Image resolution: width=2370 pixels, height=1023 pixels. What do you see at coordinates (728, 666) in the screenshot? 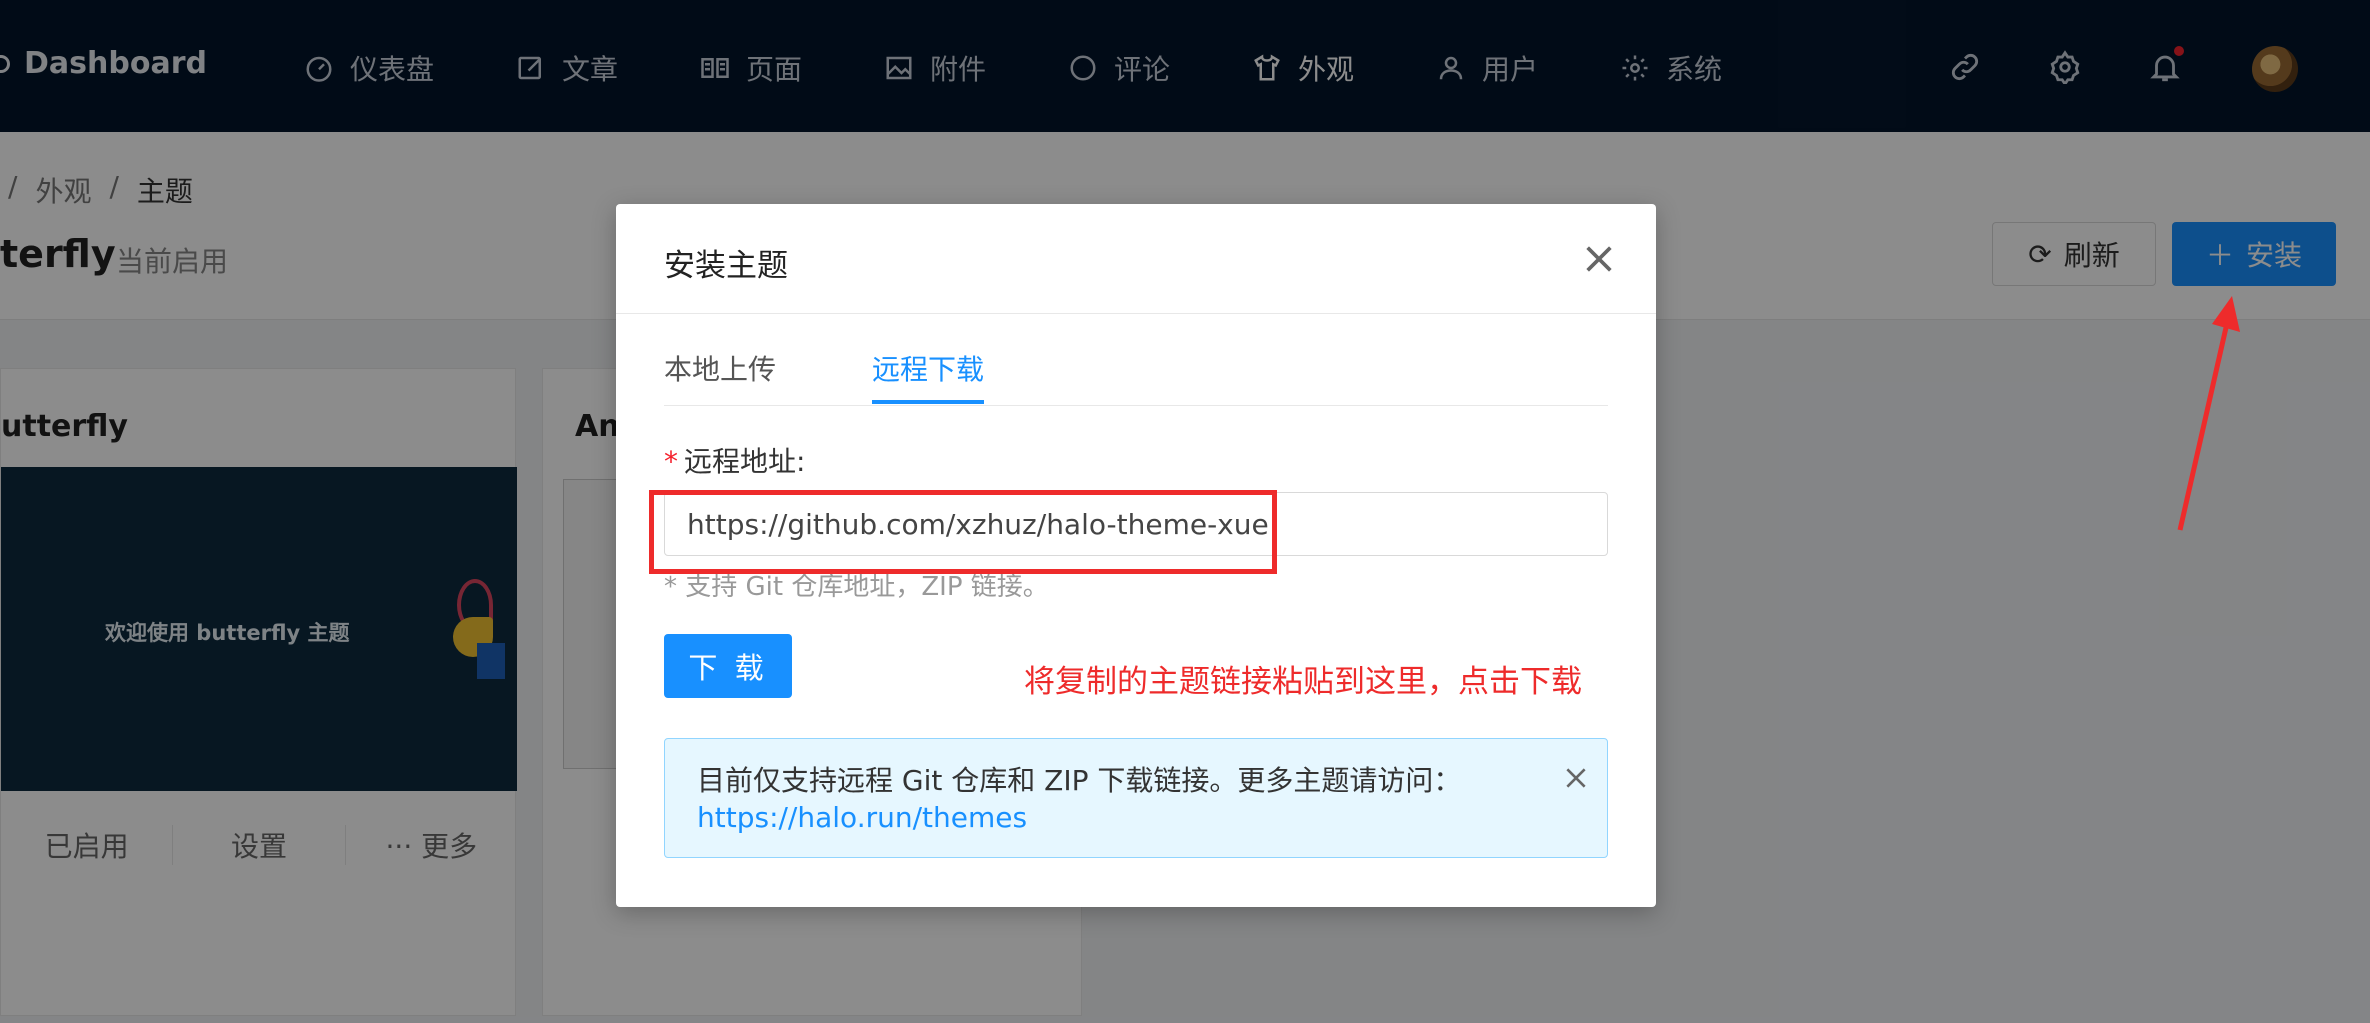
I see `download-button: 下 载` at bounding box center [728, 666].